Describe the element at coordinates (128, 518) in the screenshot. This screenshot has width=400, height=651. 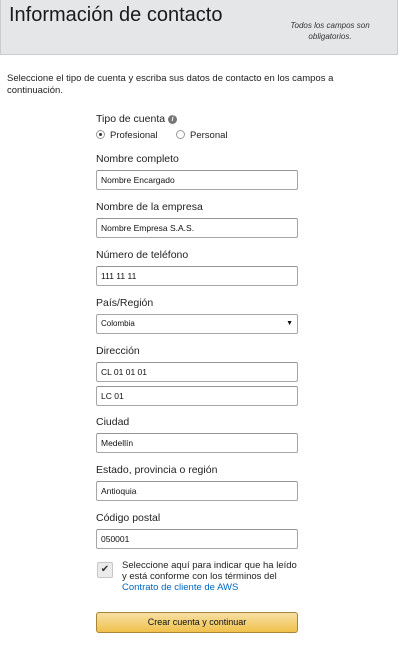
I see `postal-label: Código postal` at that location.